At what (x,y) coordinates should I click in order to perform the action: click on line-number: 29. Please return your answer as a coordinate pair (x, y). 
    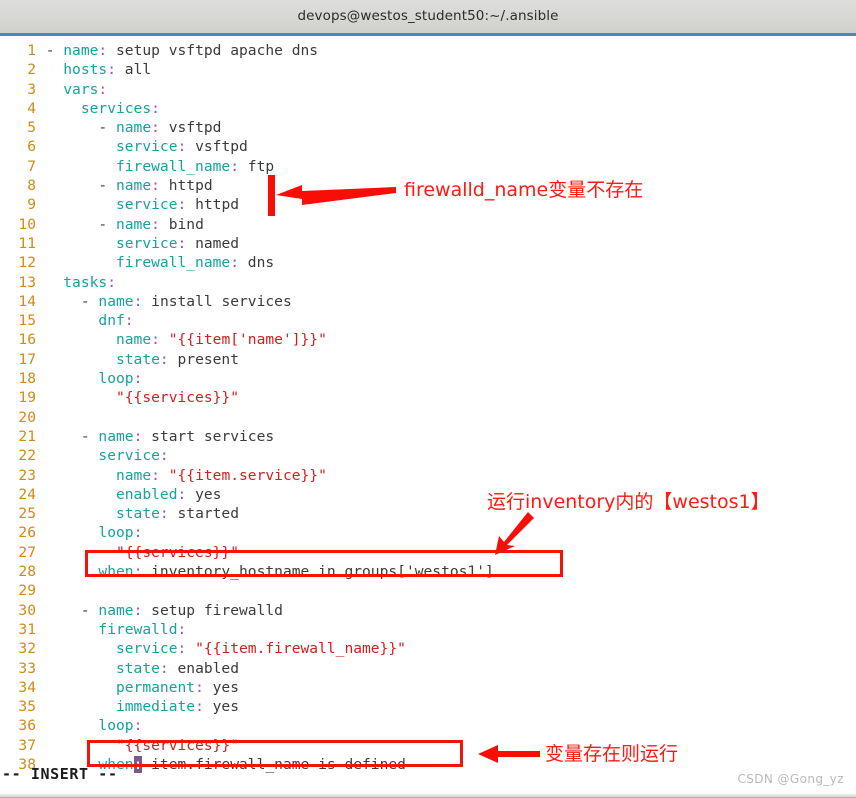
    Looking at the image, I should click on (27, 591).